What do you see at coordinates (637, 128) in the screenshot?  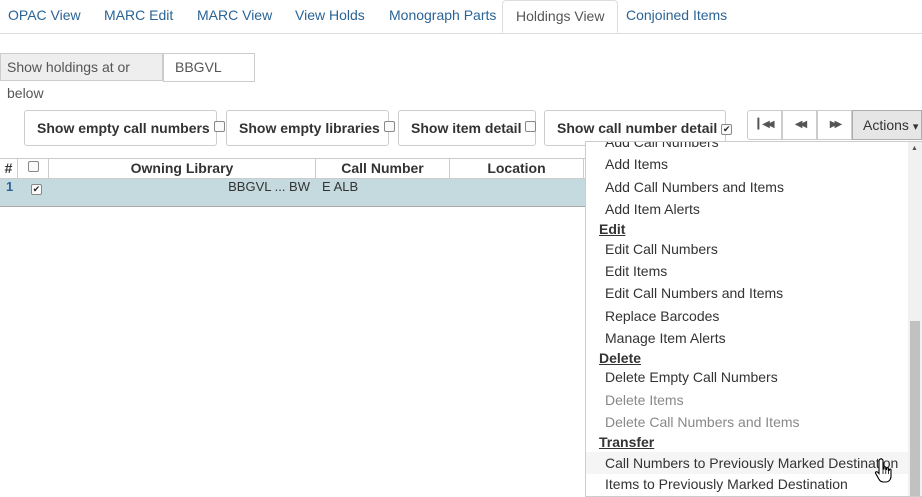 I see `toggle-label: Show call number detail` at bounding box center [637, 128].